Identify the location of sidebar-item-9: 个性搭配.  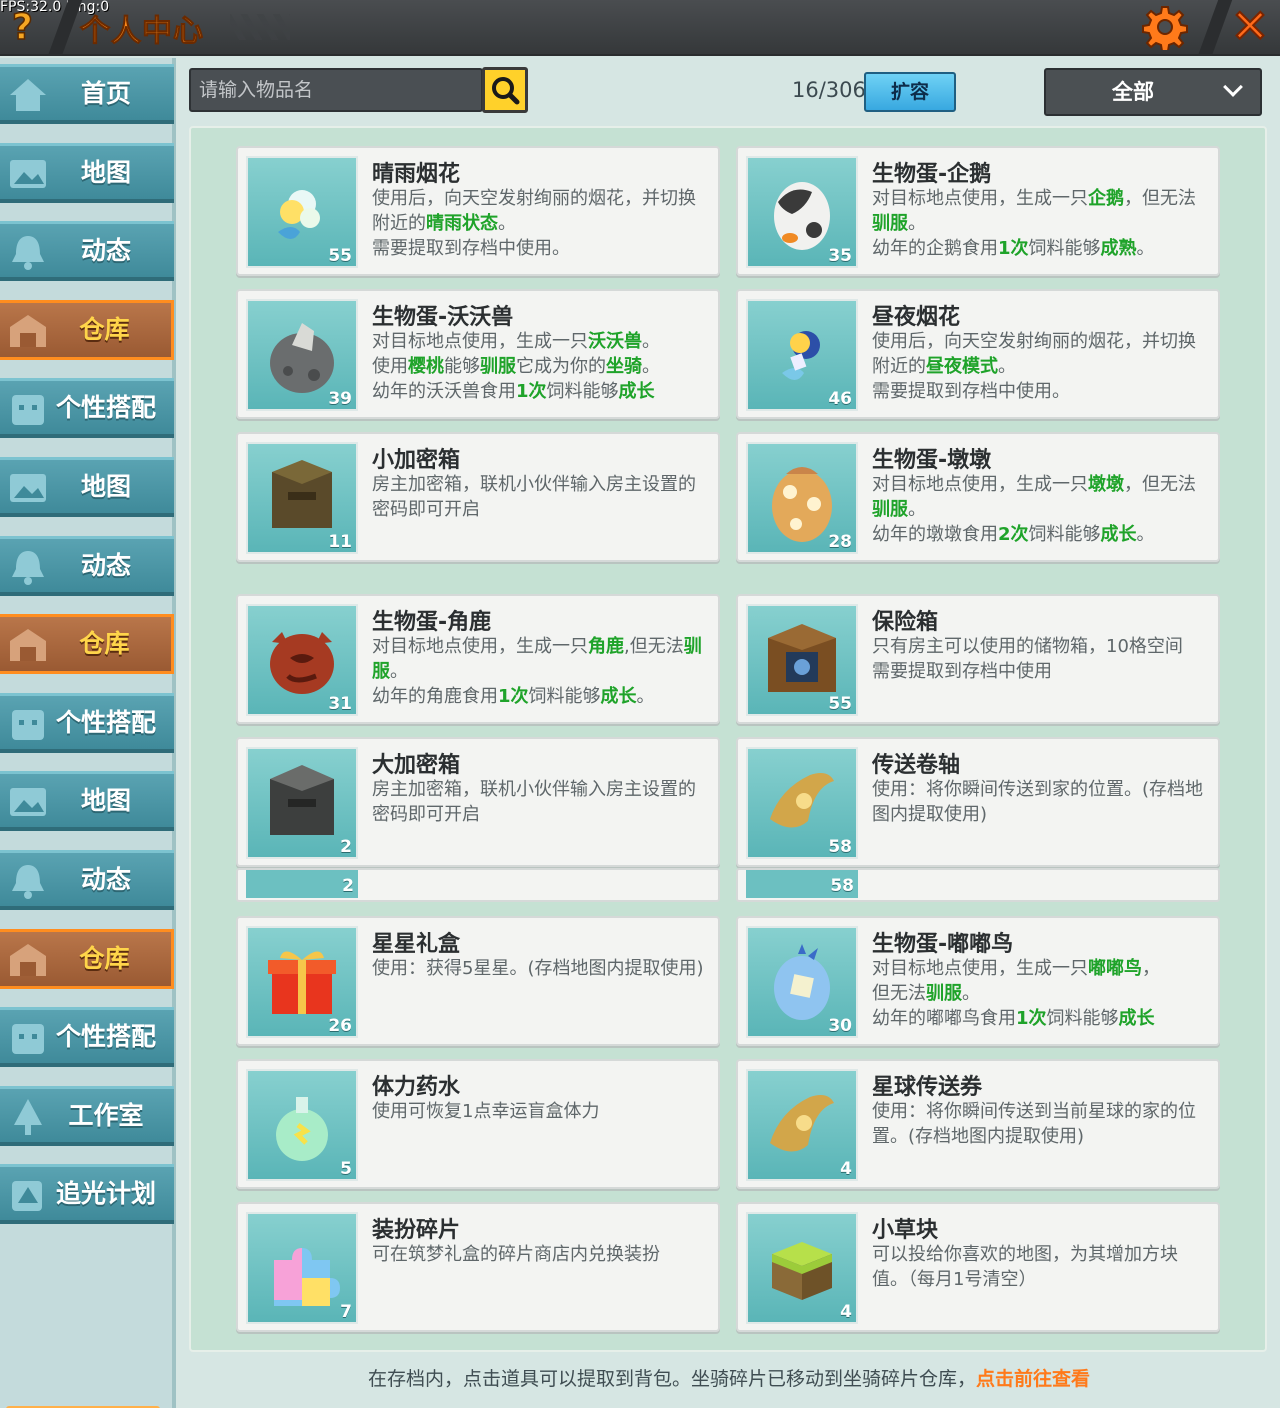
(87, 722).